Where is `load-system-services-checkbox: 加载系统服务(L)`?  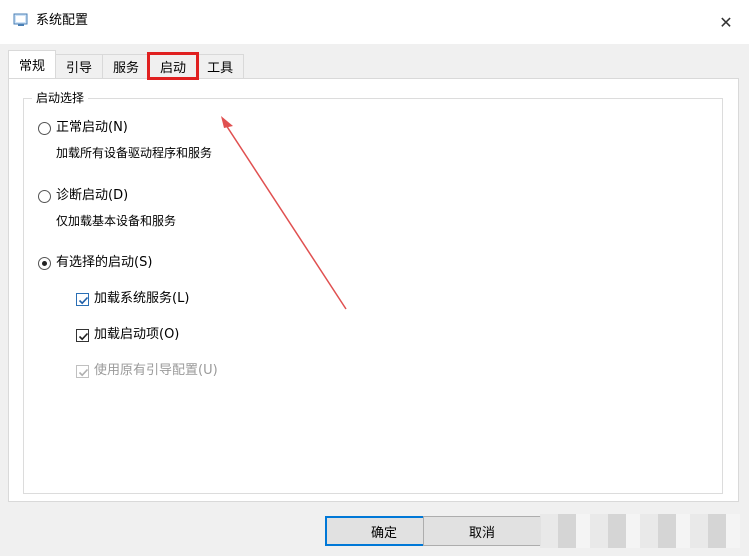
load-system-services-checkbox: 加载系统服务(L) is located at coordinates (132, 299).